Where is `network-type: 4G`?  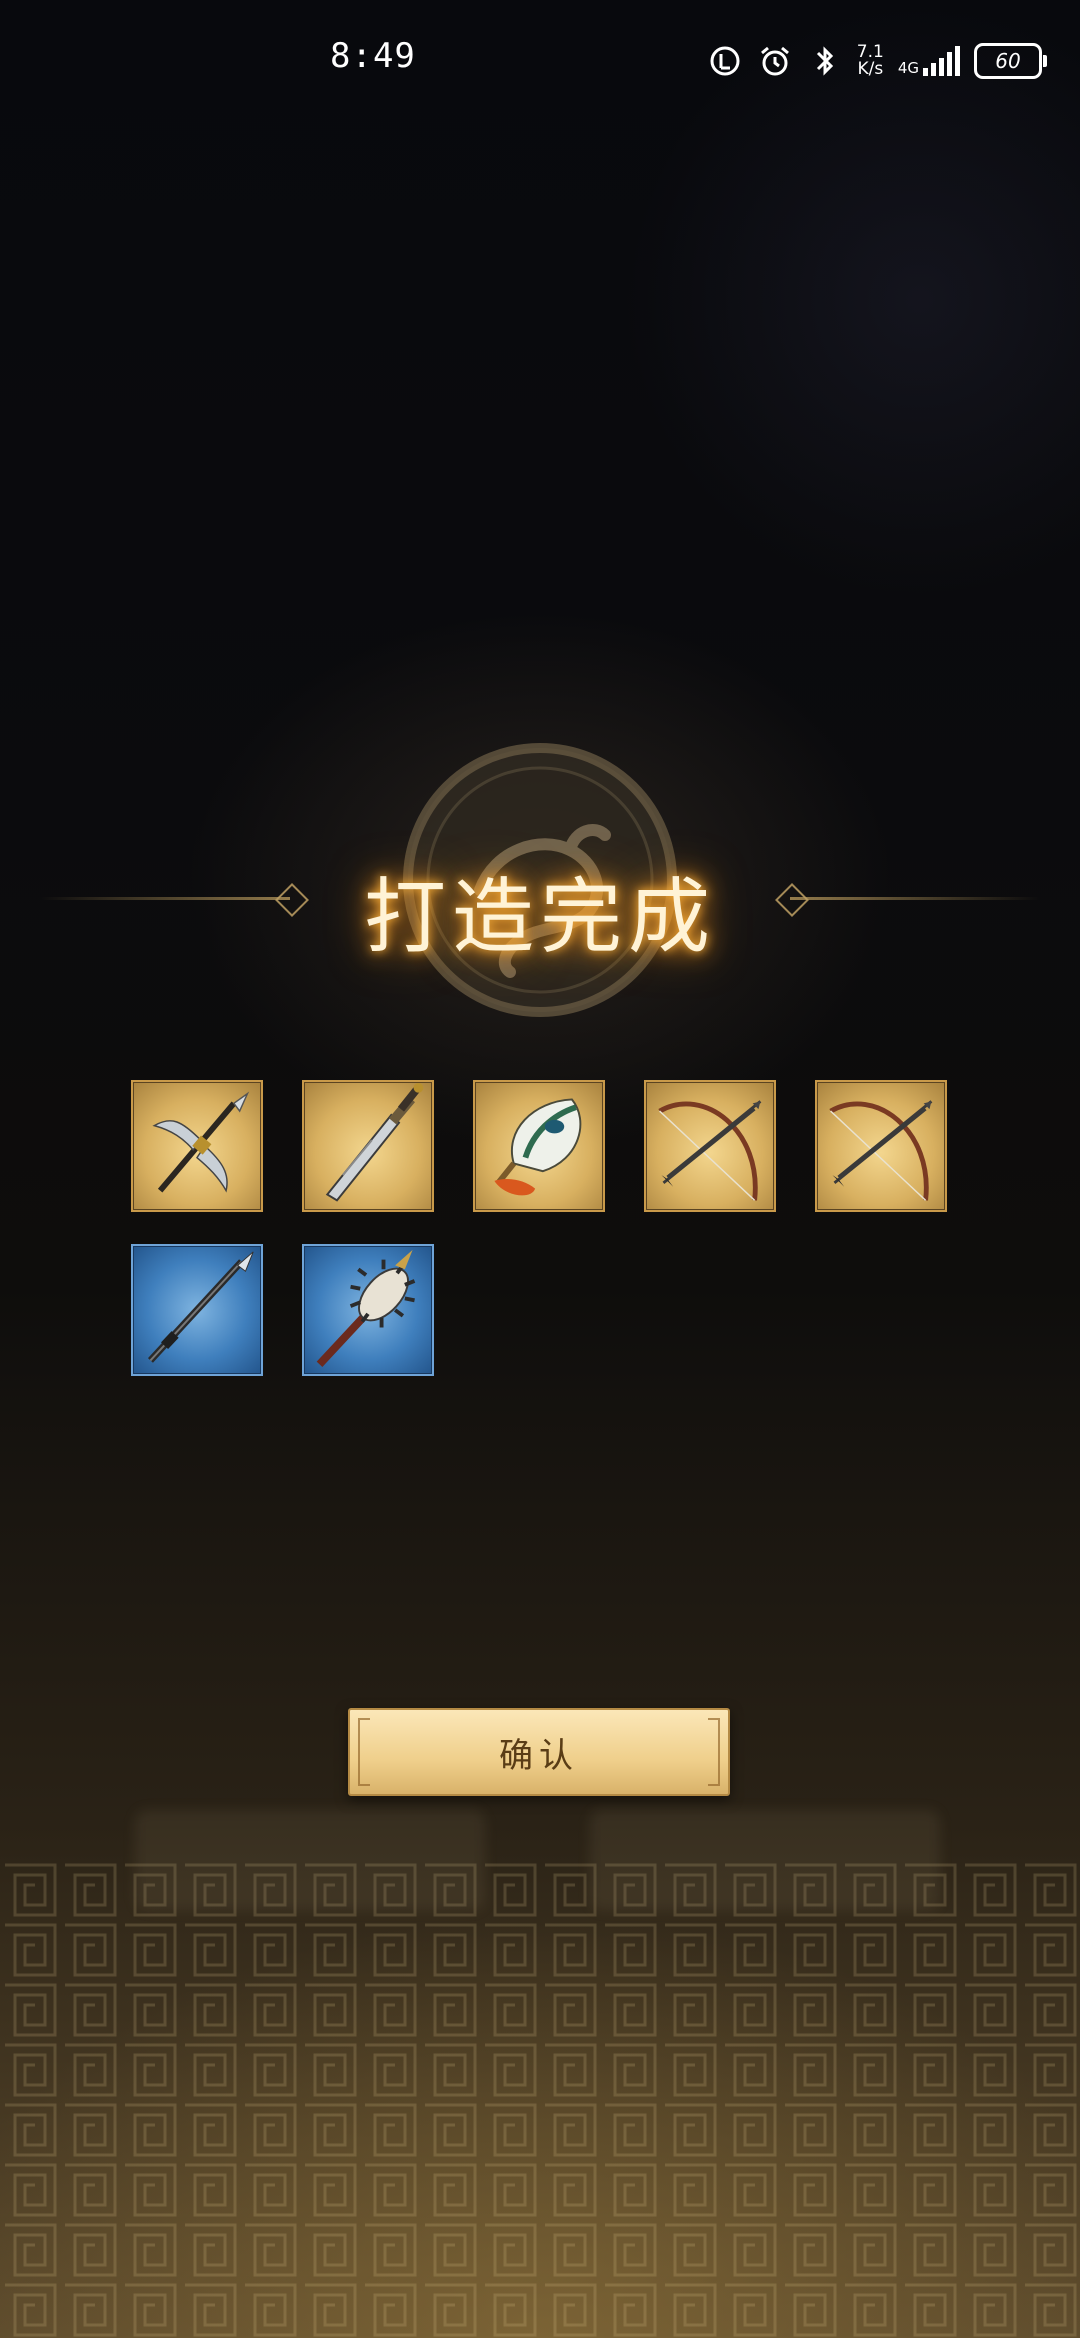
network-type: 4G is located at coordinates (908, 68).